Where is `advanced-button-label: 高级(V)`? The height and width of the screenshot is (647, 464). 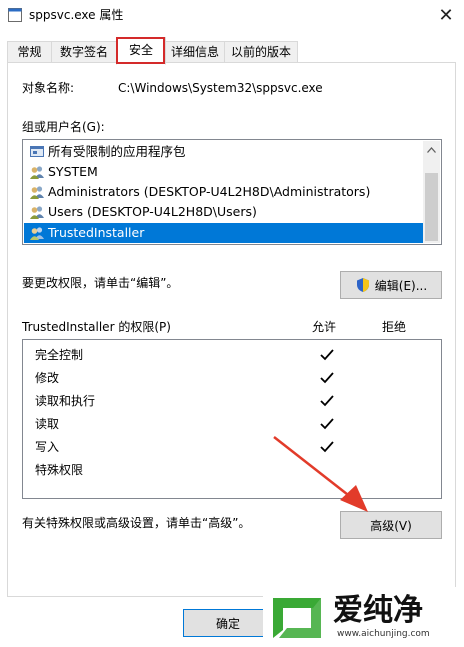
advanced-button-label: 高级(V) is located at coordinates (391, 525).